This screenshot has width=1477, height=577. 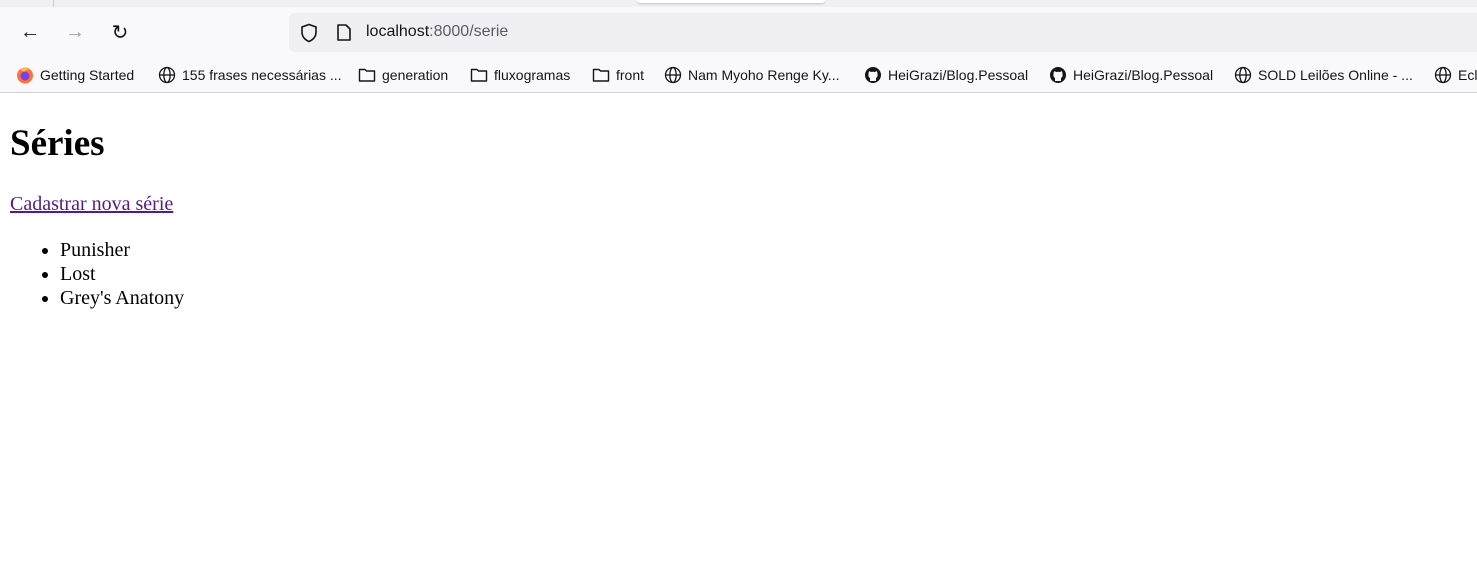 I want to click on url-text: localhost:8000/serie, so click(x=437, y=32).